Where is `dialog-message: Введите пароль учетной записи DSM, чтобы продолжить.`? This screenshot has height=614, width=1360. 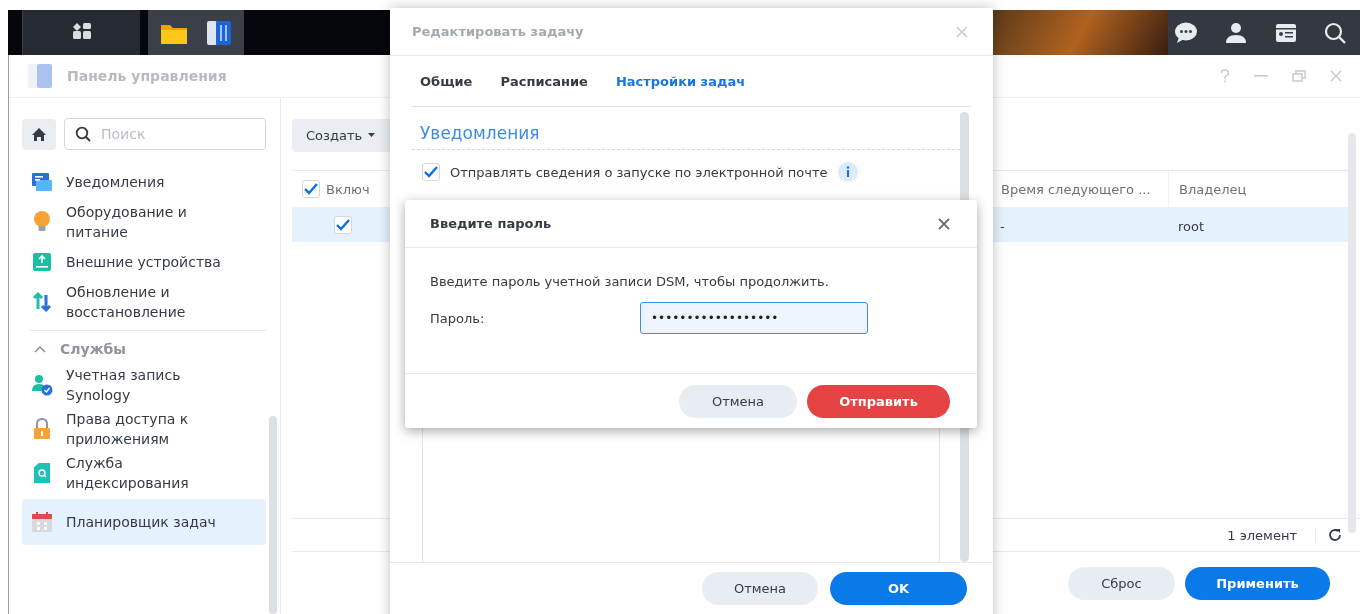
dialog-message: Введите пароль учетной записи DSM, чтобы продолжить. is located at coordinates (630, 281).